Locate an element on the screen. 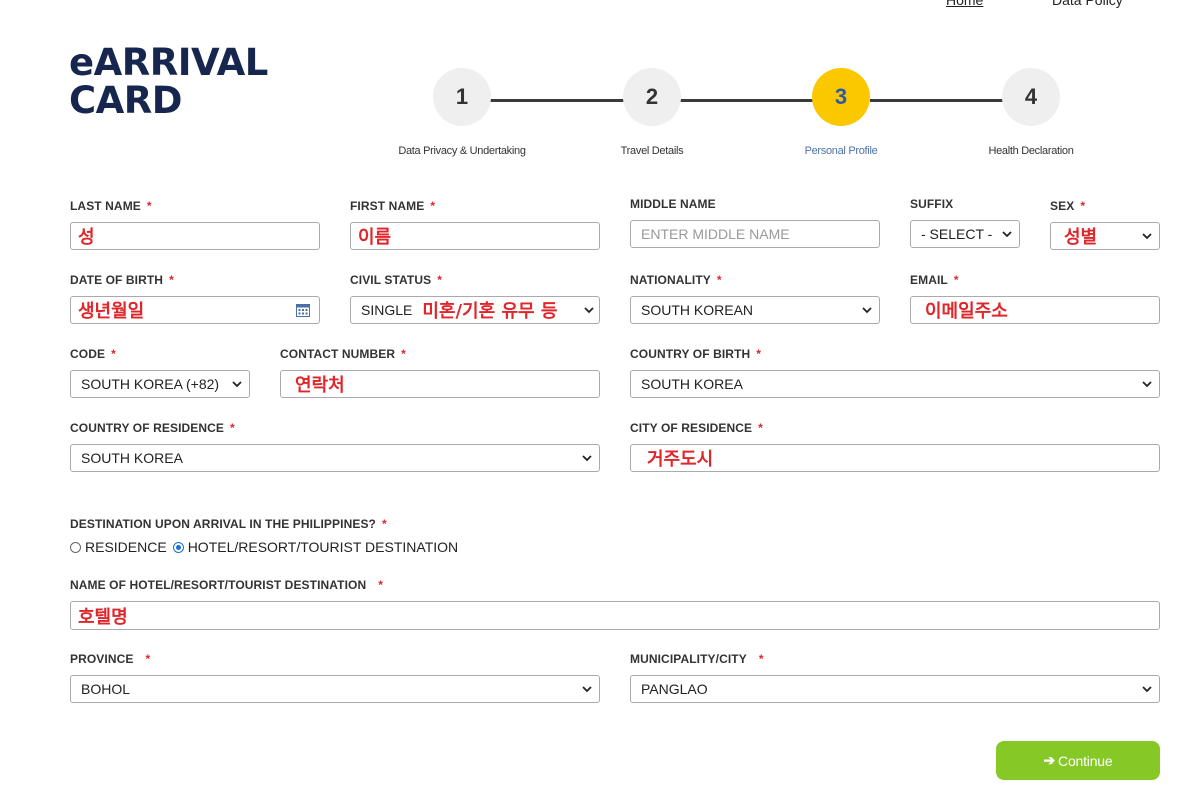  municipality-select: PANGLAO is located at coordinates (895, 689).